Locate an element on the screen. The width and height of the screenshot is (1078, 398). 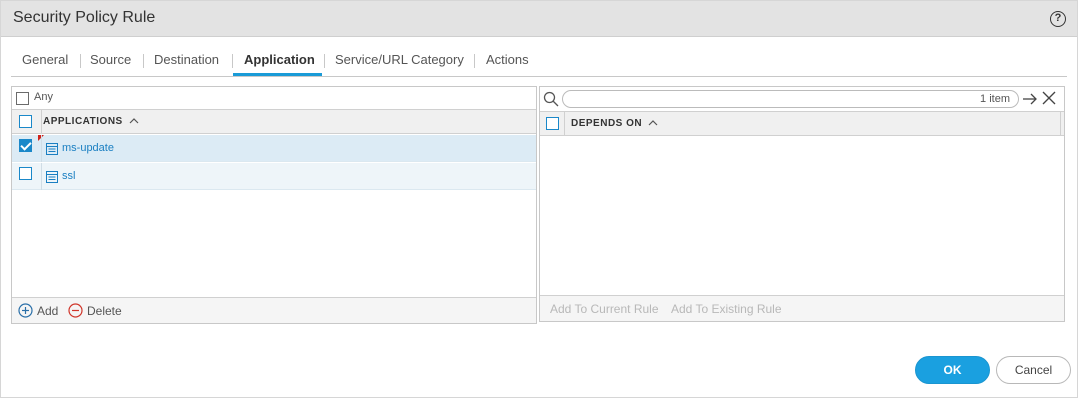
add-to-current-rule-button: Add To Current Rule is located at coordinates (604, 309).